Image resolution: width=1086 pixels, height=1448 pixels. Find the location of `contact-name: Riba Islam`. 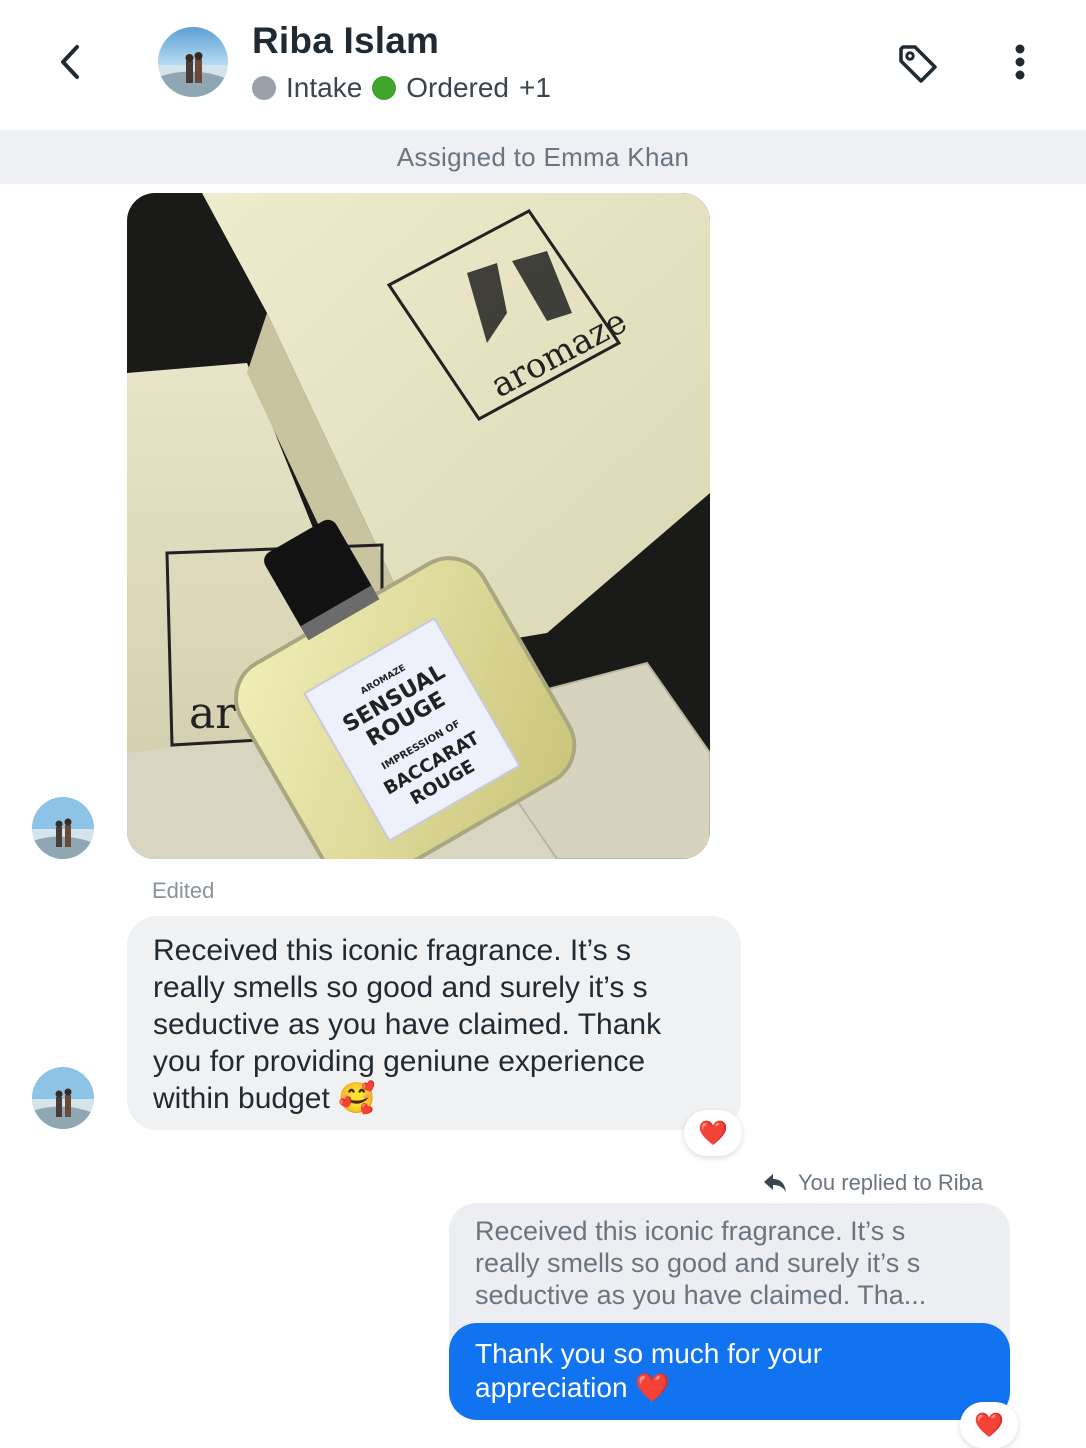

contact-name: Riba Islam is located at coordinates (345, 41).